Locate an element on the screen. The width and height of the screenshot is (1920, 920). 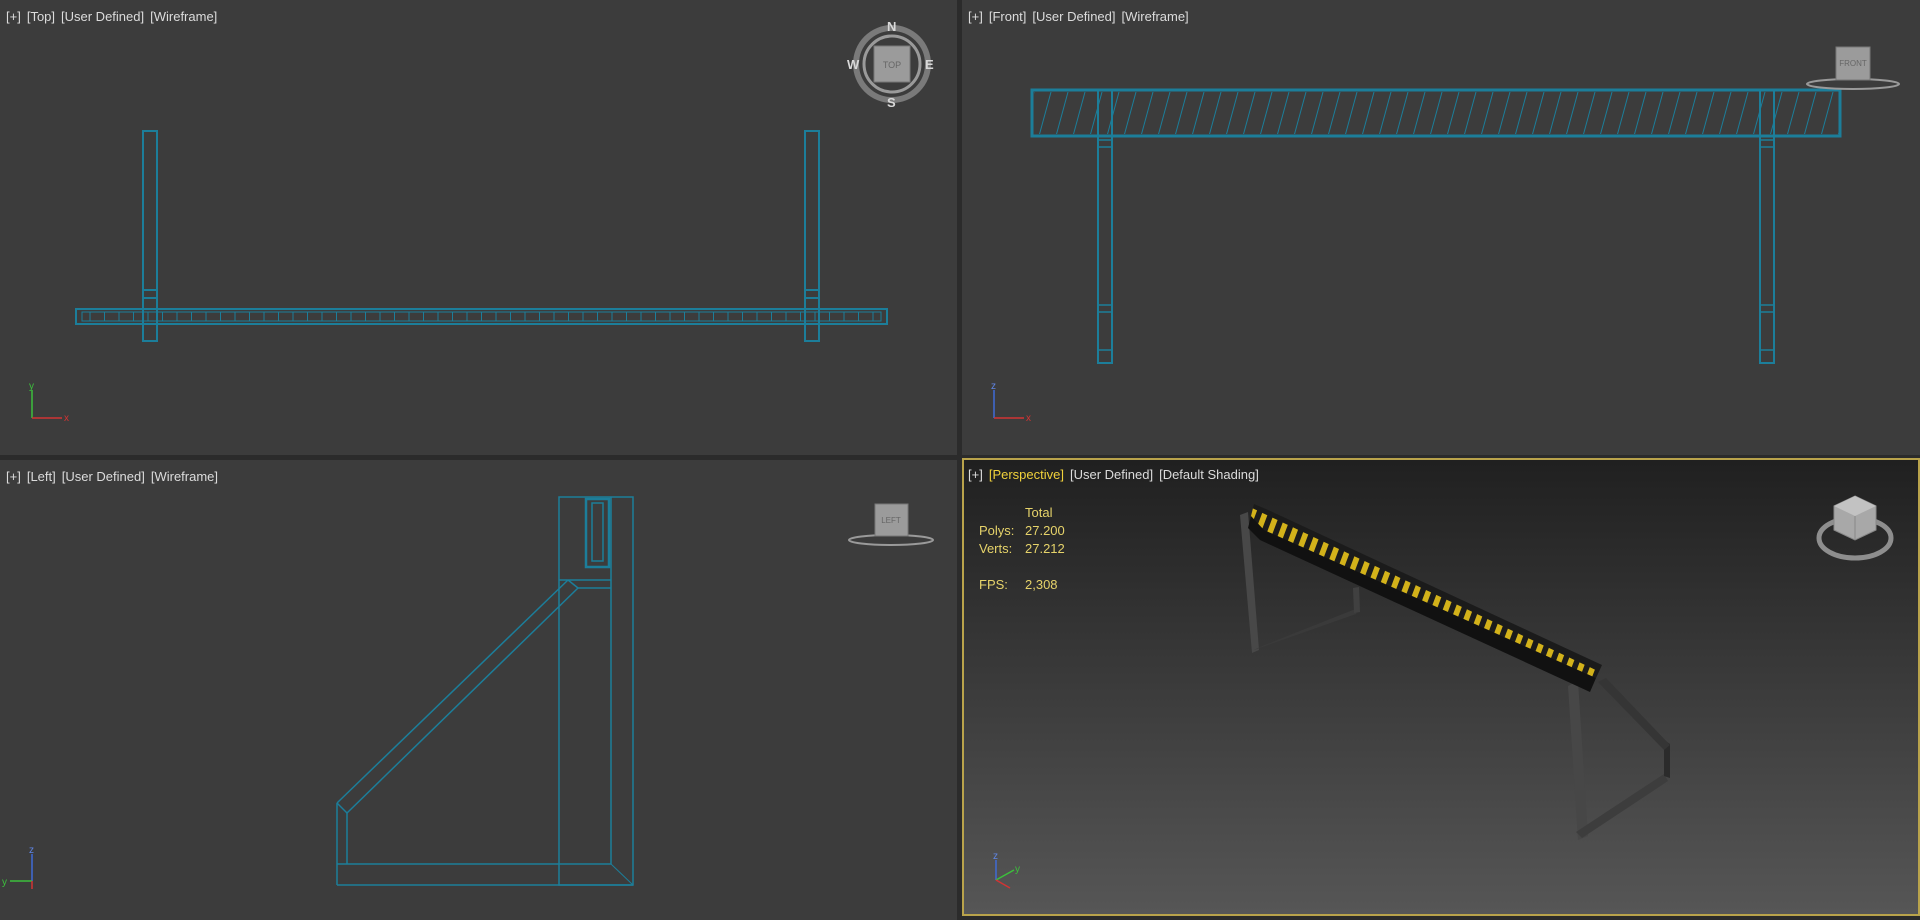
axis-tripod-icon: y x is located at coordinates (49, 402).